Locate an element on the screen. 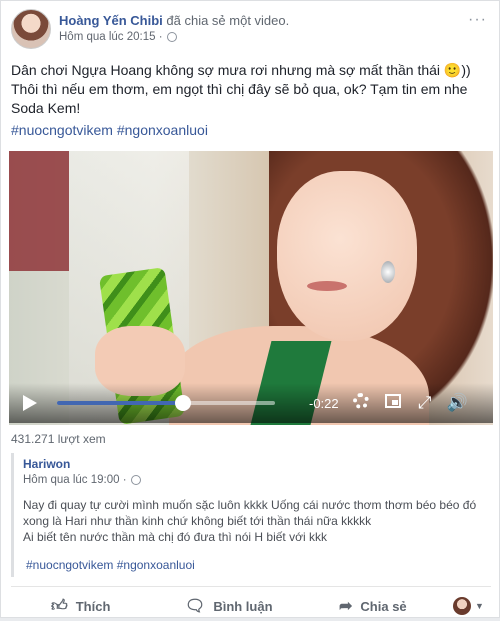 This screenshot has height=621, width=500. shared-timestamp: Hôm qua lúc 19:00 · is located at coordinates (75, 480).